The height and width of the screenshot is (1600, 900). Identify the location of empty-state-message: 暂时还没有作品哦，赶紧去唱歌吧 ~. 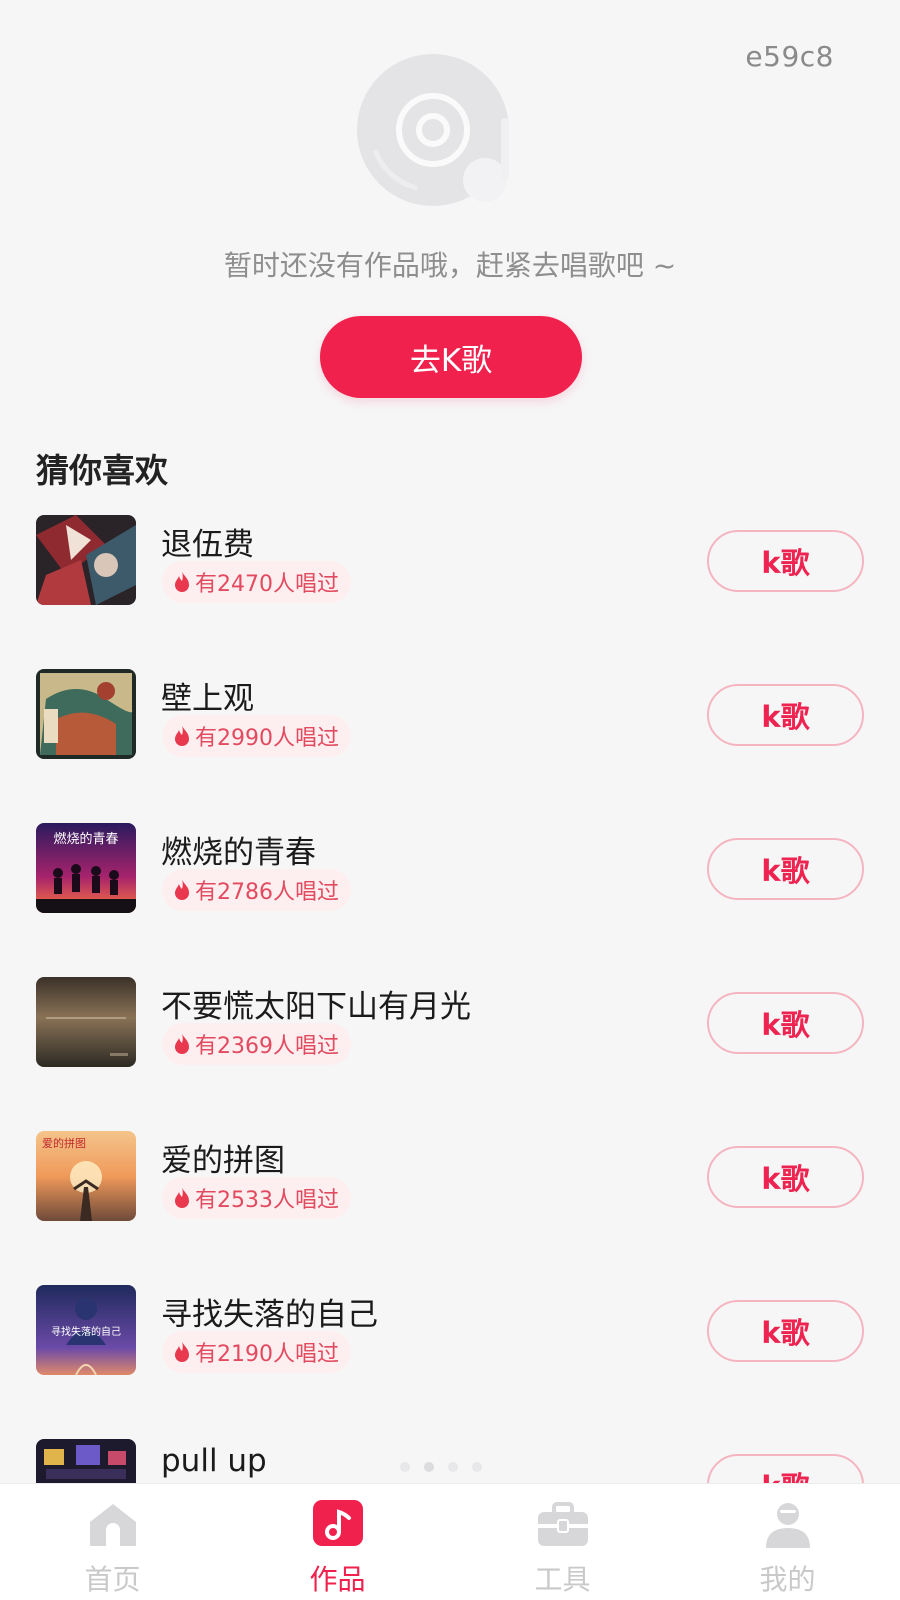
(450, 265).